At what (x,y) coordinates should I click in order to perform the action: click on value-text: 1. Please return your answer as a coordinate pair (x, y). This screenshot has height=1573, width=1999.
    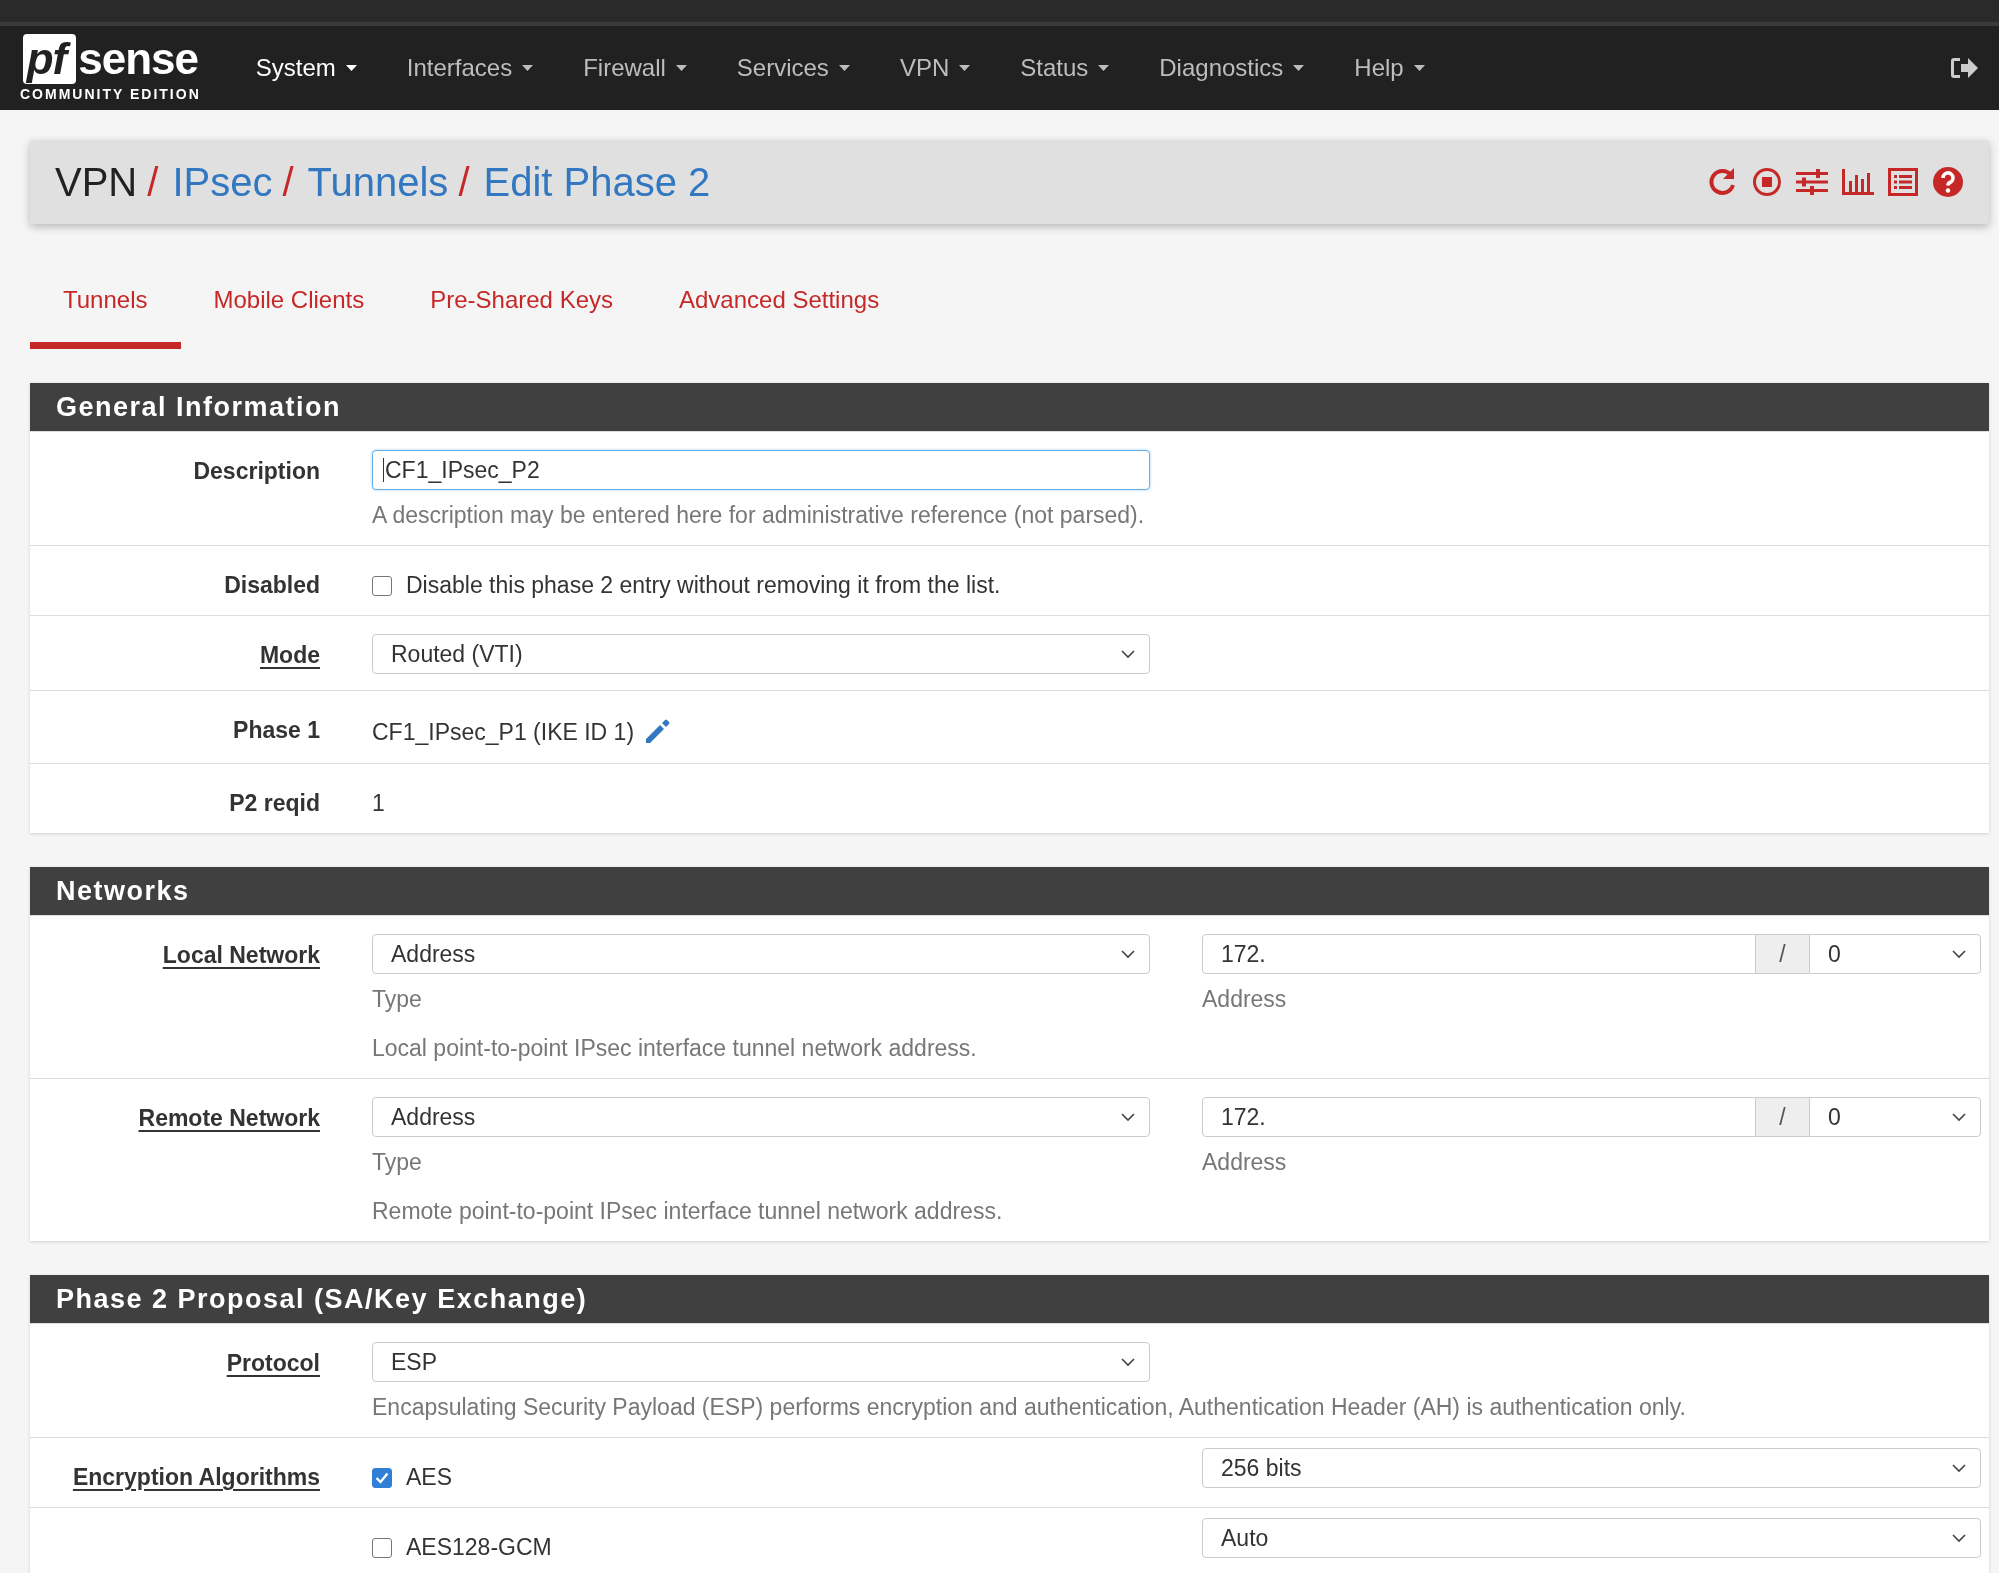
    Looking at the image, I should click on (378, 803).